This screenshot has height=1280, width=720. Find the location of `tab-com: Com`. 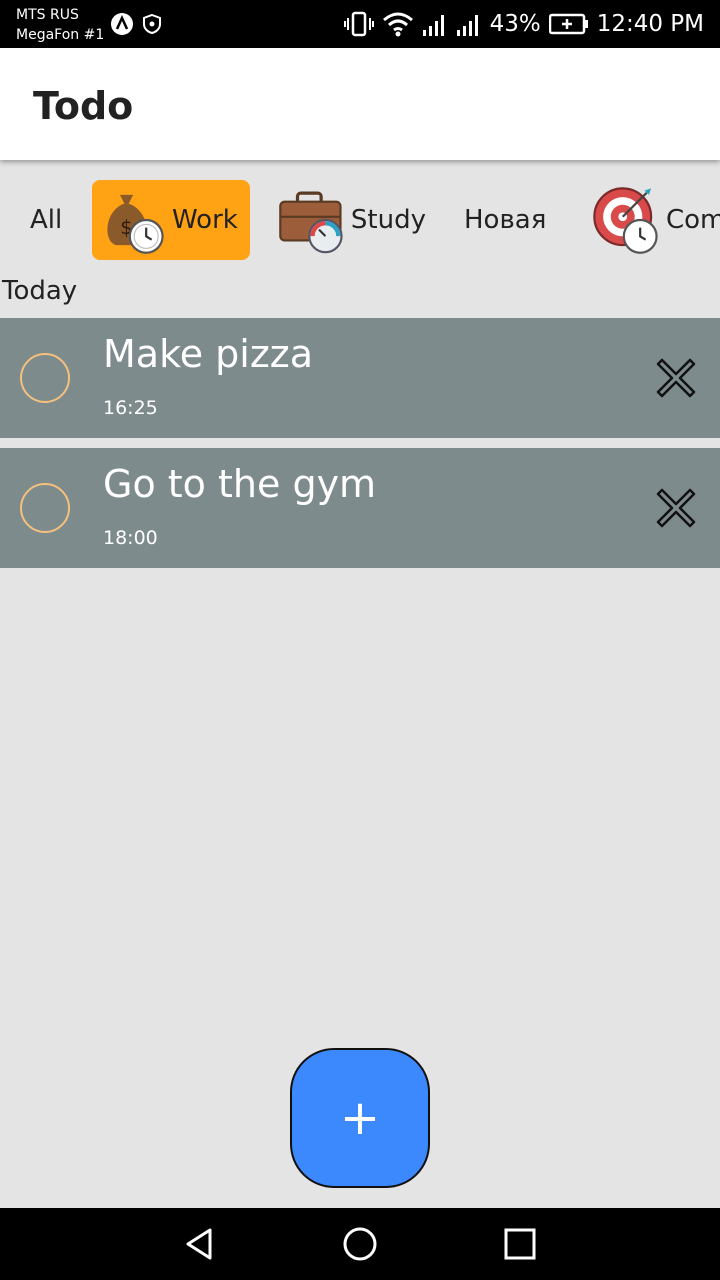

tab-com: Com is located at coordinates (655, 220).